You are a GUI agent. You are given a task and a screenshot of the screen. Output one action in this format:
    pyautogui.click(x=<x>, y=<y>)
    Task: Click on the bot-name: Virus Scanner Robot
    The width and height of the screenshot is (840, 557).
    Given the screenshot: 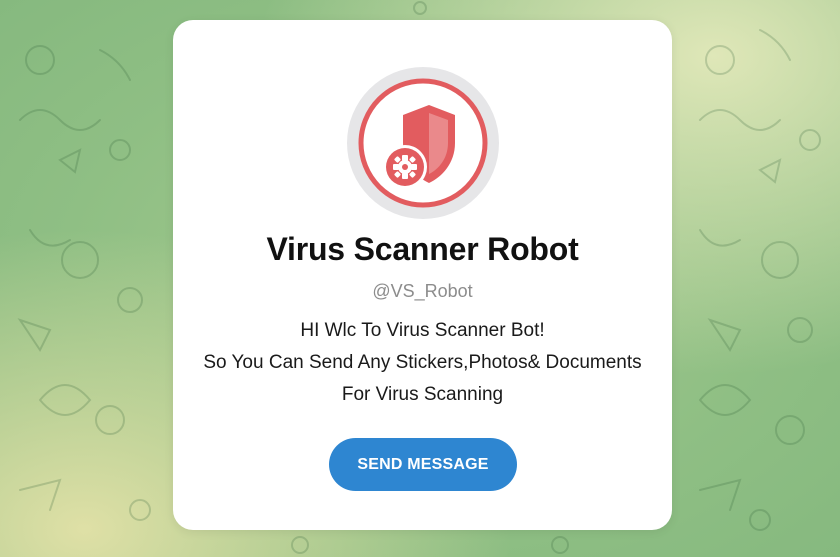 What is the action you would take?
    pyautogui.click(x=422, y=249)
    